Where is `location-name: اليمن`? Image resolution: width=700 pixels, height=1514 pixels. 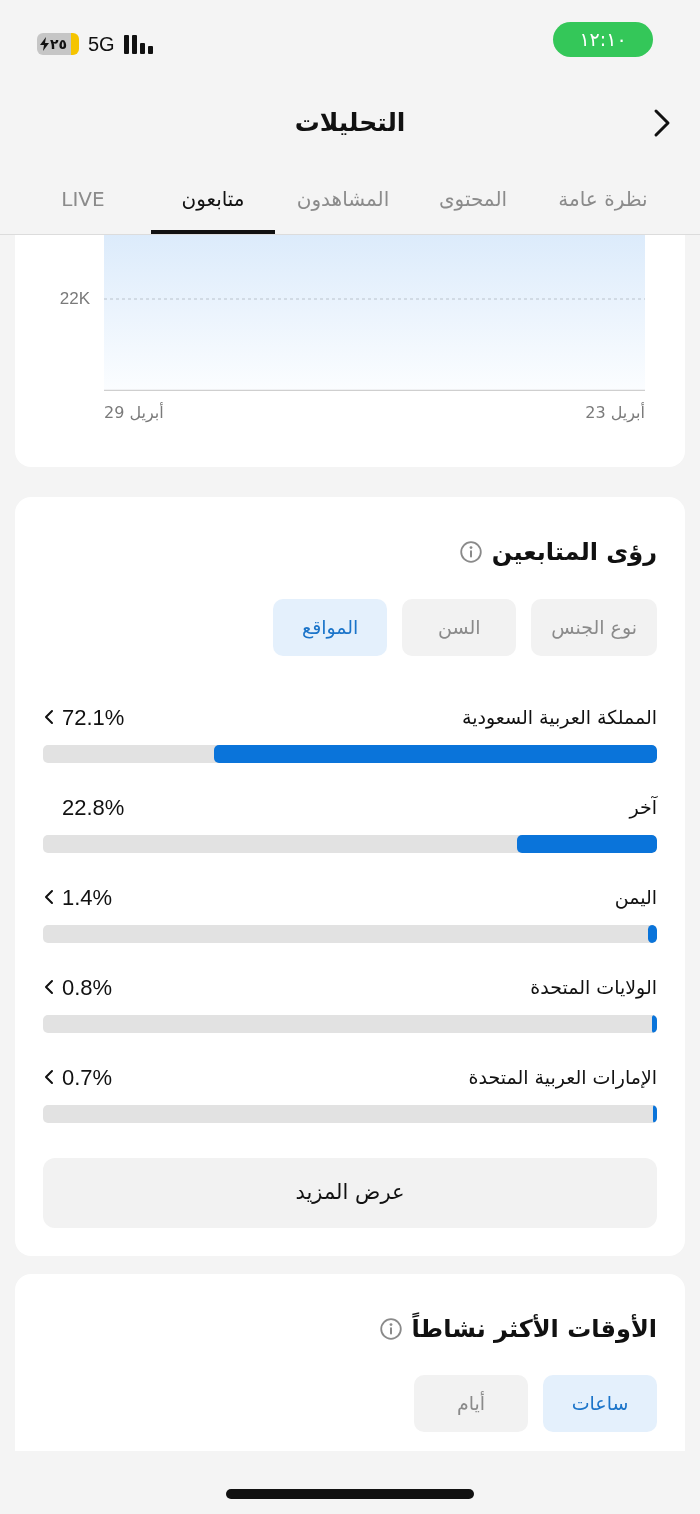
location-name: اليمن is located at coordinates (635, 897).